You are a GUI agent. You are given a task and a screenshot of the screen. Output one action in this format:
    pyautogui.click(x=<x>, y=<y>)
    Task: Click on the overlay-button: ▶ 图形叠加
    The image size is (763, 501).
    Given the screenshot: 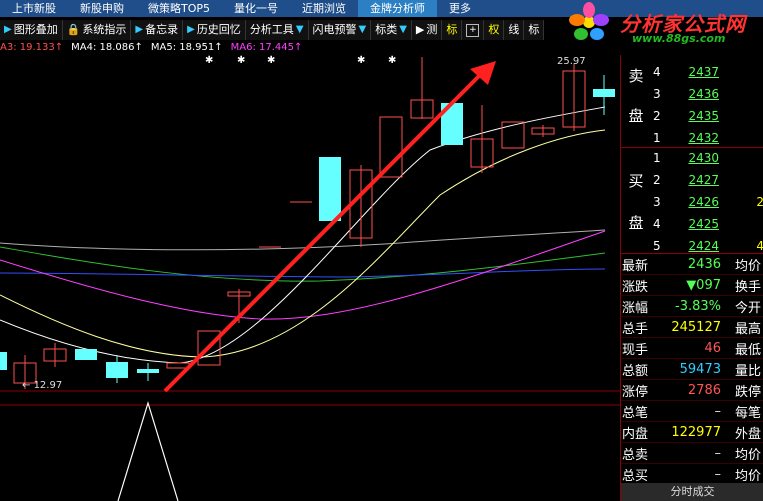 What is the action you would take?
    pyautogui.click(x=31, y=30)
    